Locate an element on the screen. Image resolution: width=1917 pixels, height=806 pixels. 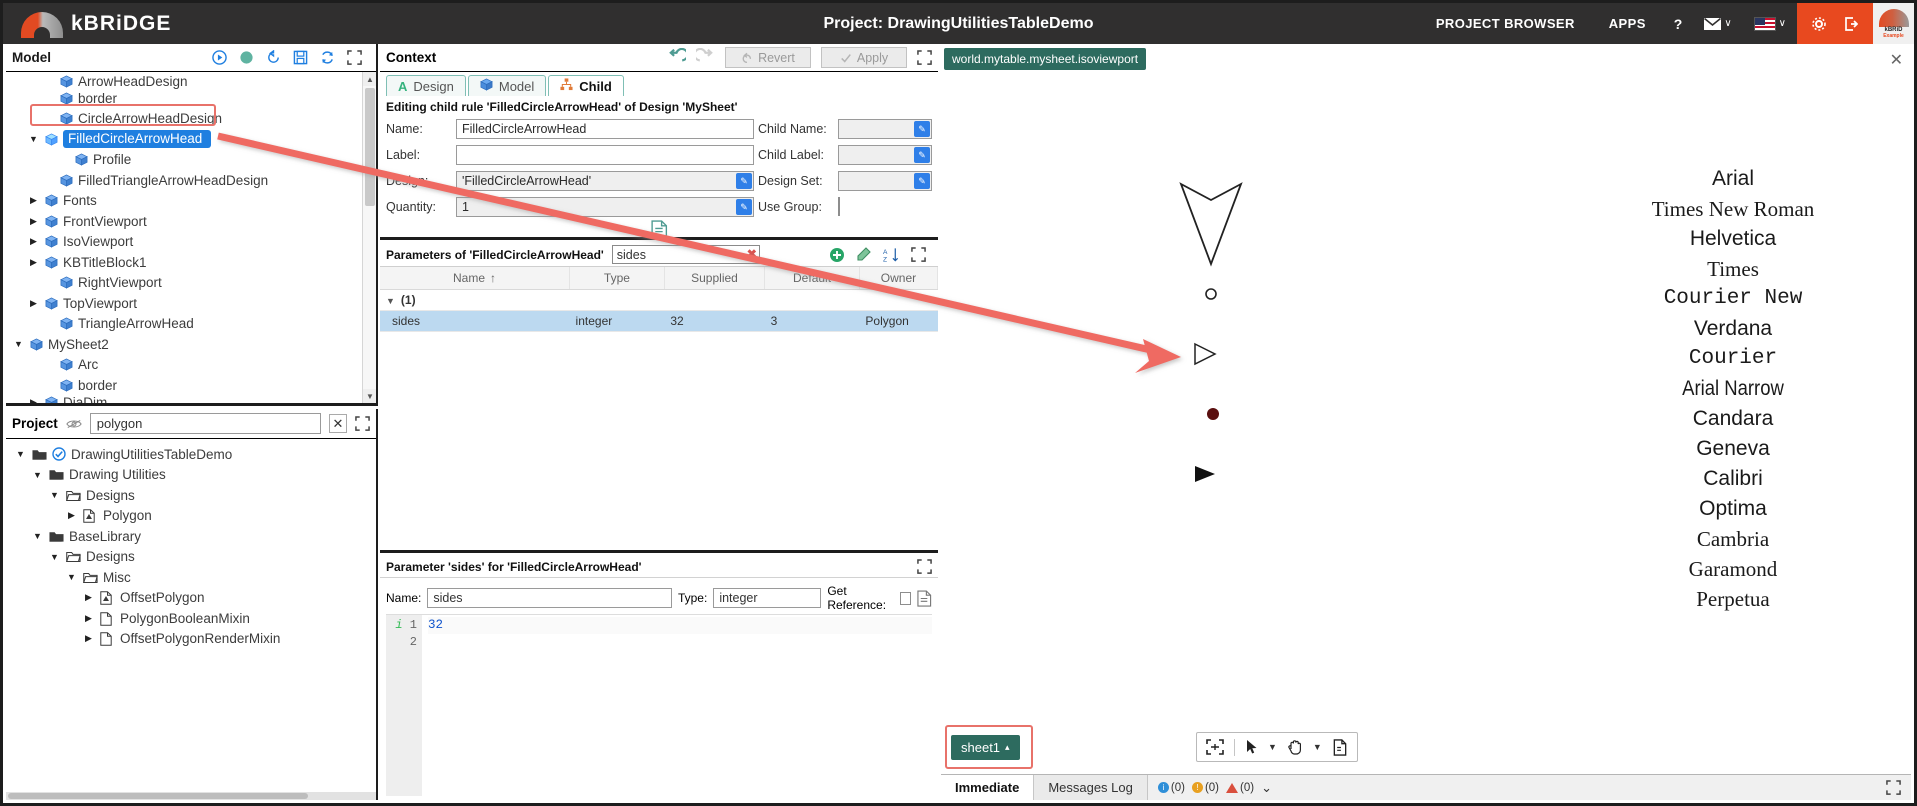
model-tree-item-circlearrowheaddesign: CircleArrowHeadDesign is located at coordinates (191, 119).